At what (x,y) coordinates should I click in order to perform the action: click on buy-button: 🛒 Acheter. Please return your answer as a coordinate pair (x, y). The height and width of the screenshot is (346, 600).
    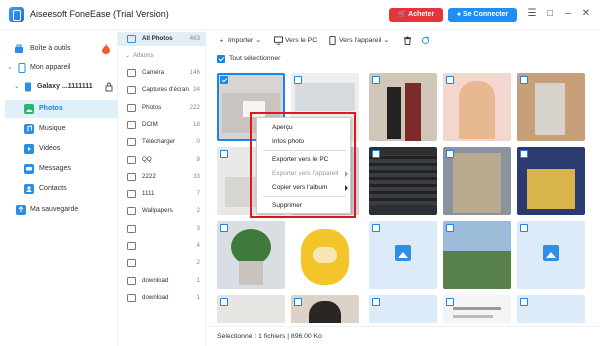
    Looking at the image, I should click on (416, 15).